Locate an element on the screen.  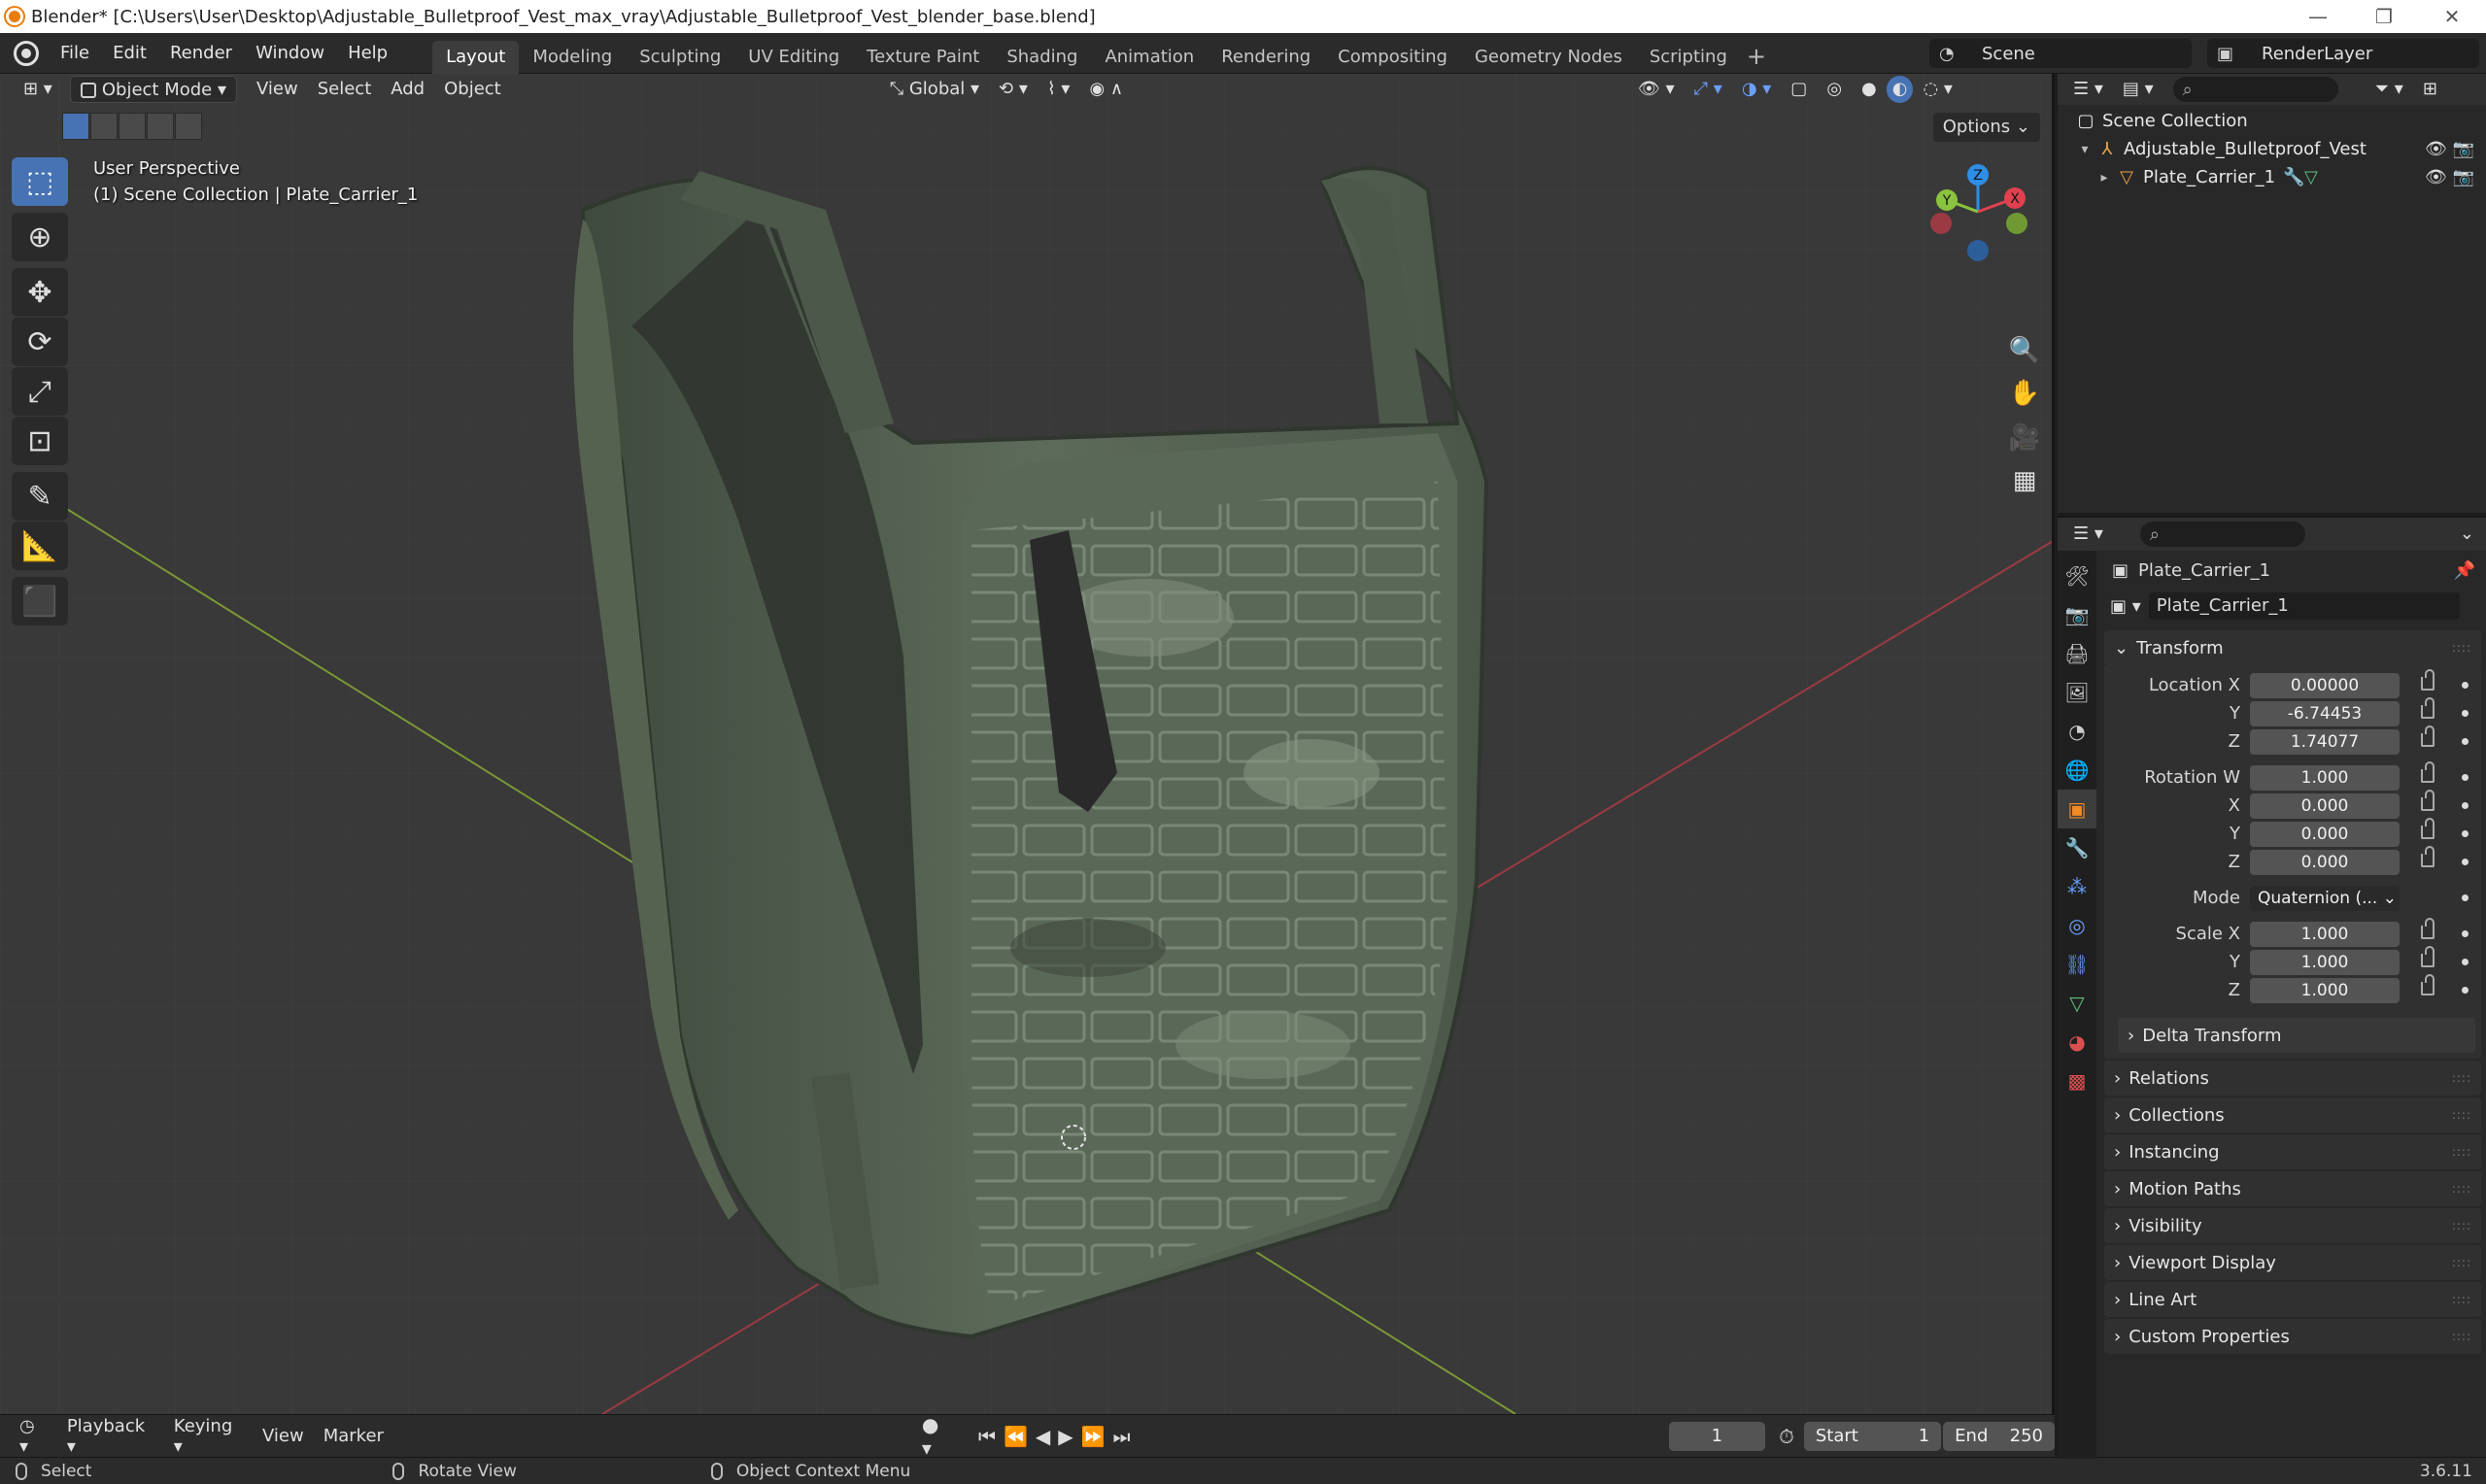
output-tab-icon: 🖨 is located at coordinates (2077, 653).